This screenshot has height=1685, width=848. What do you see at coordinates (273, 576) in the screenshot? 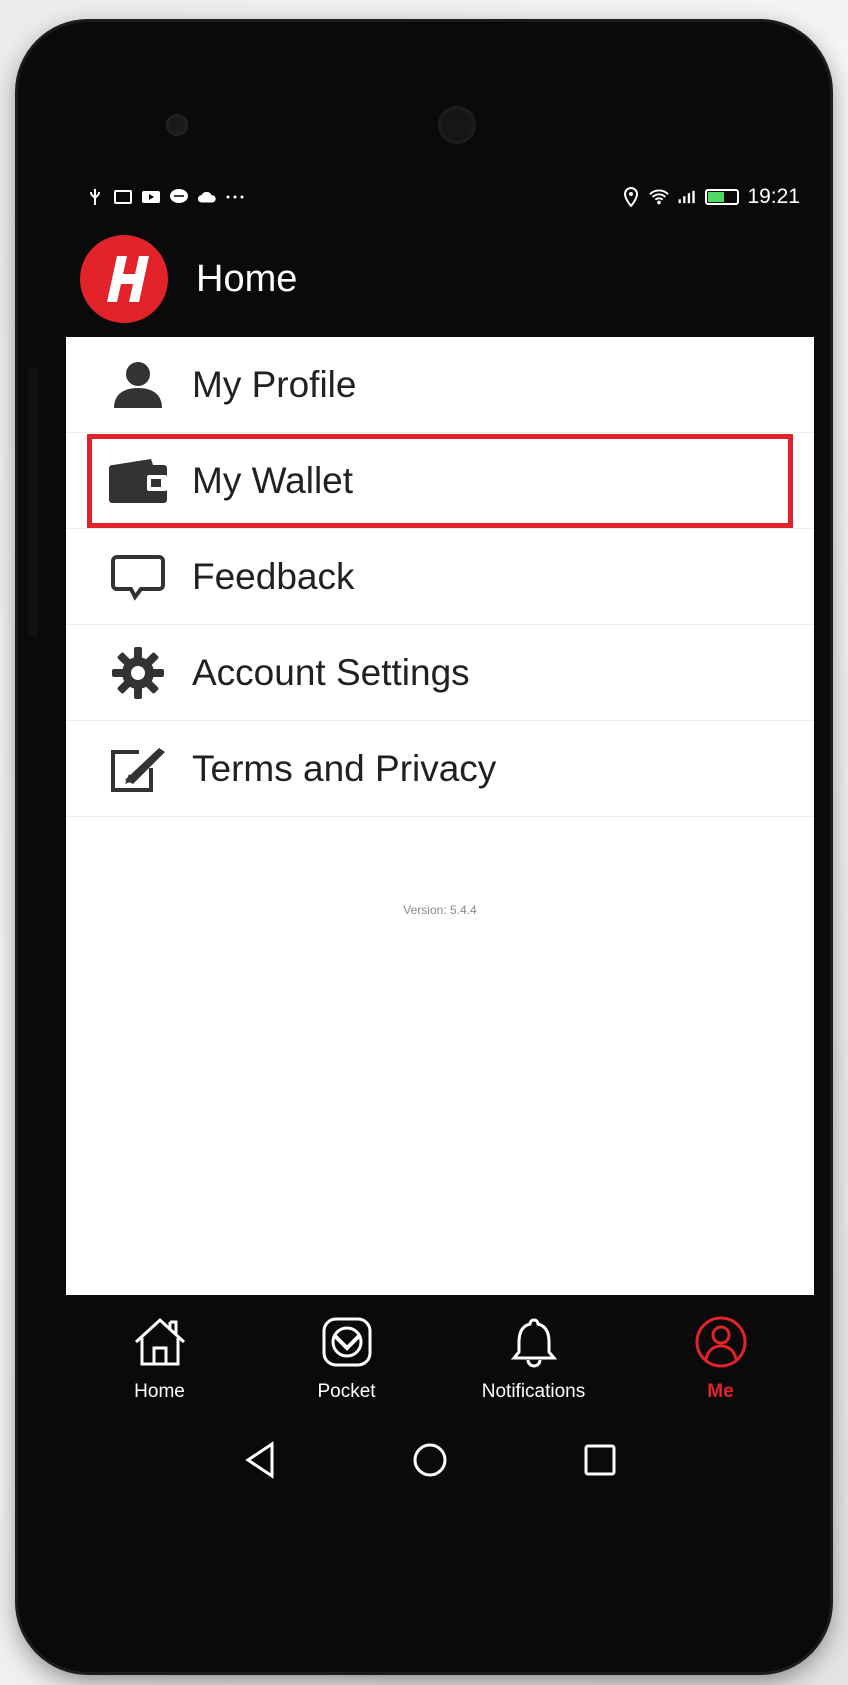
I see `menu-label: Feedback` at bounding box center [273, 576].